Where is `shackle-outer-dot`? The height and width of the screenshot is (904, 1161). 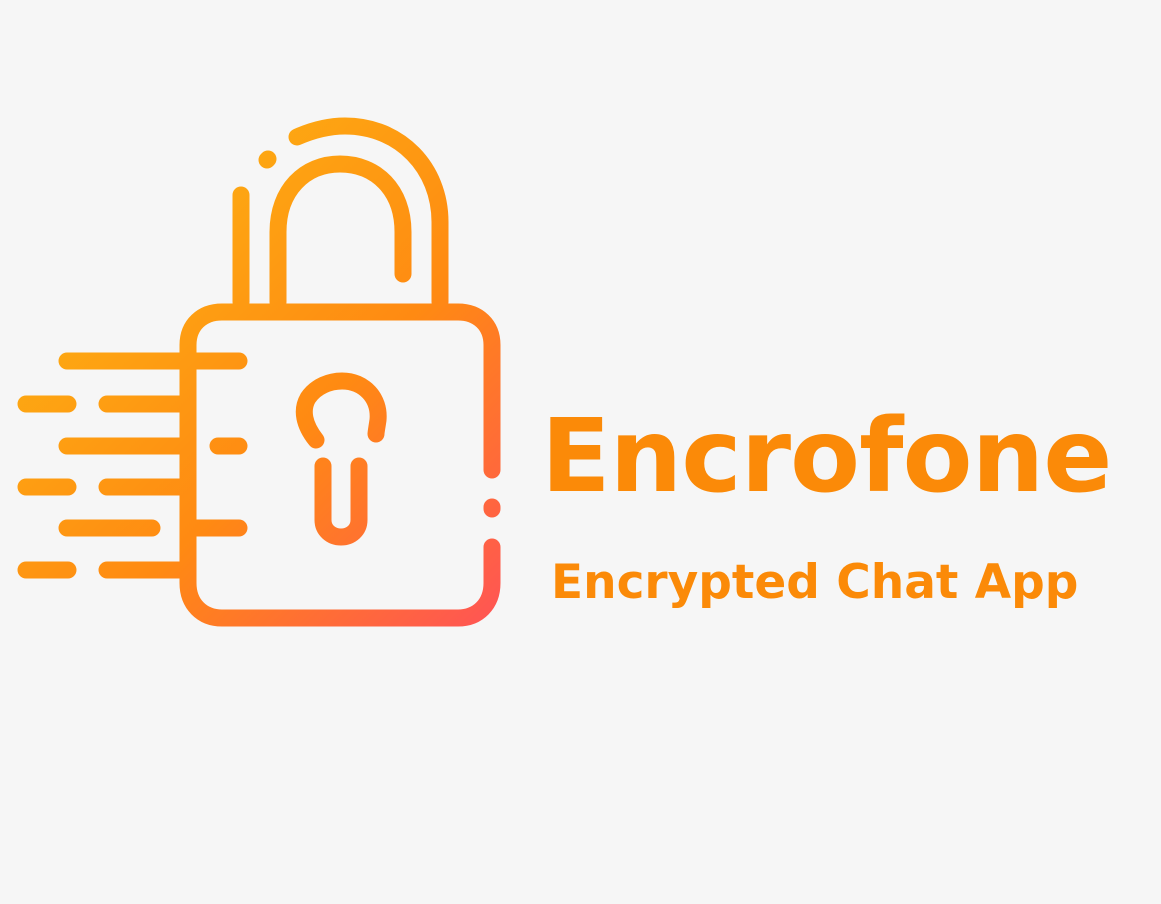
shackle-outer-dot is located at coordinates (267, 159).